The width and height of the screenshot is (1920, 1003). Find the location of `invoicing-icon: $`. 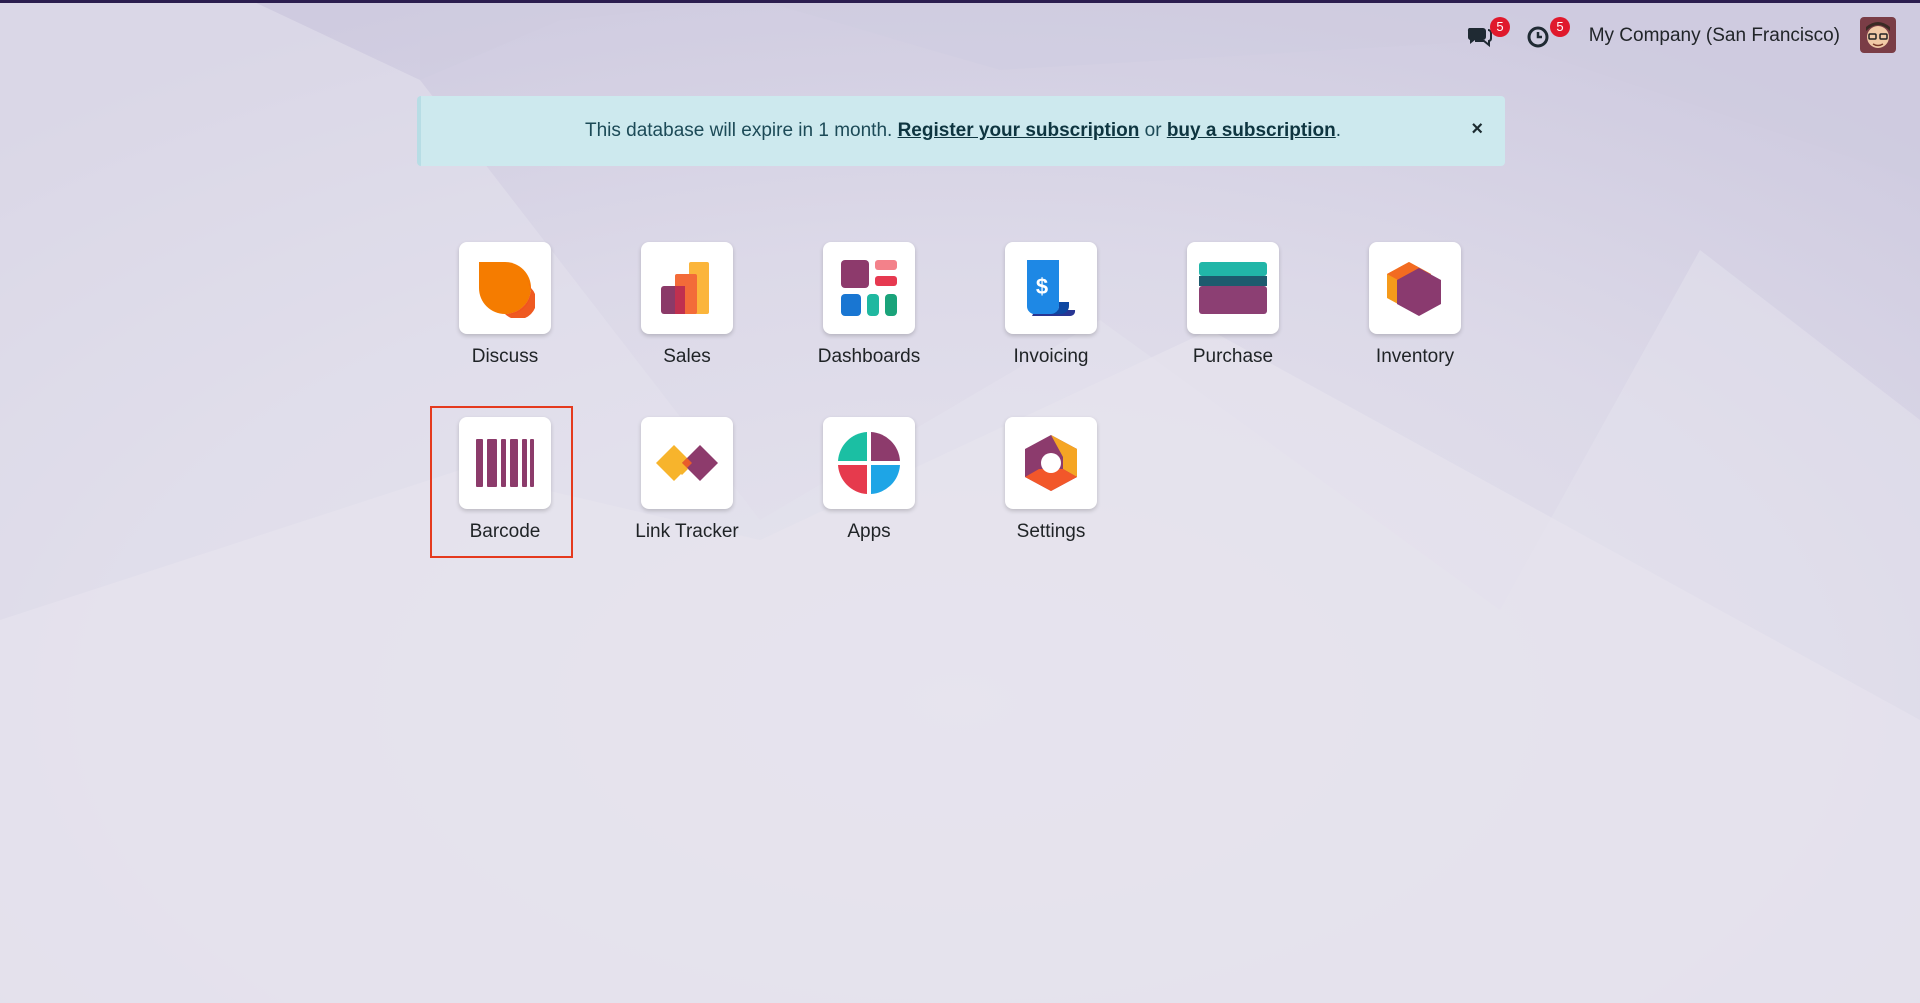

invoicing-icon: $ is located at coordinates (1051, 288).